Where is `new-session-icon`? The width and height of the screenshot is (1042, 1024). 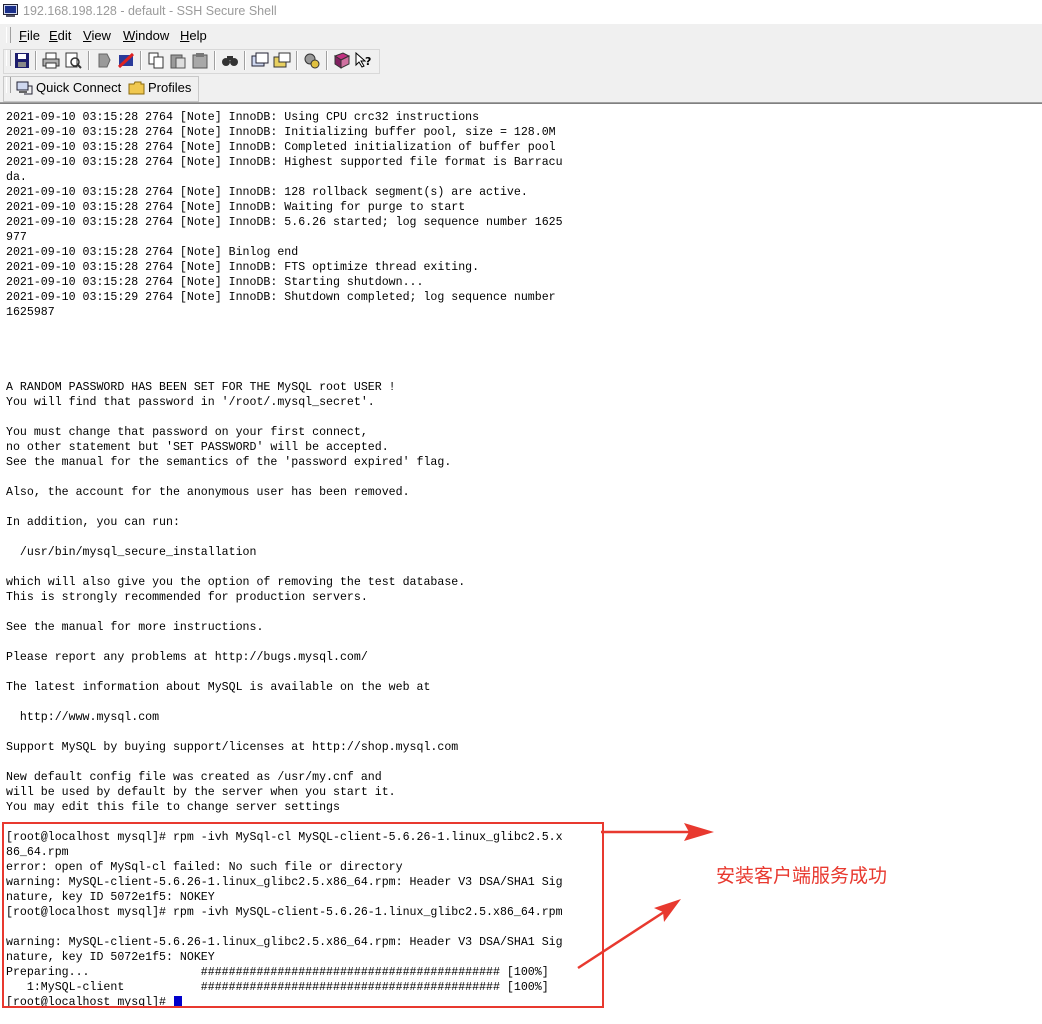 new-session-icon is located at coordinates (126, 60).